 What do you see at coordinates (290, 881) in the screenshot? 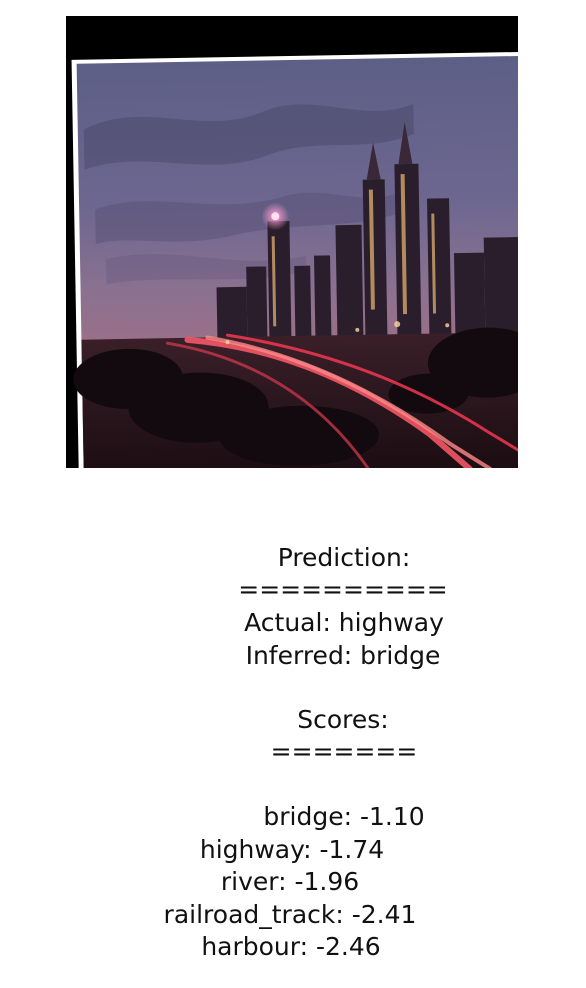
I see `score-item-river: river: -1.96` at bounding box center [290, 881].